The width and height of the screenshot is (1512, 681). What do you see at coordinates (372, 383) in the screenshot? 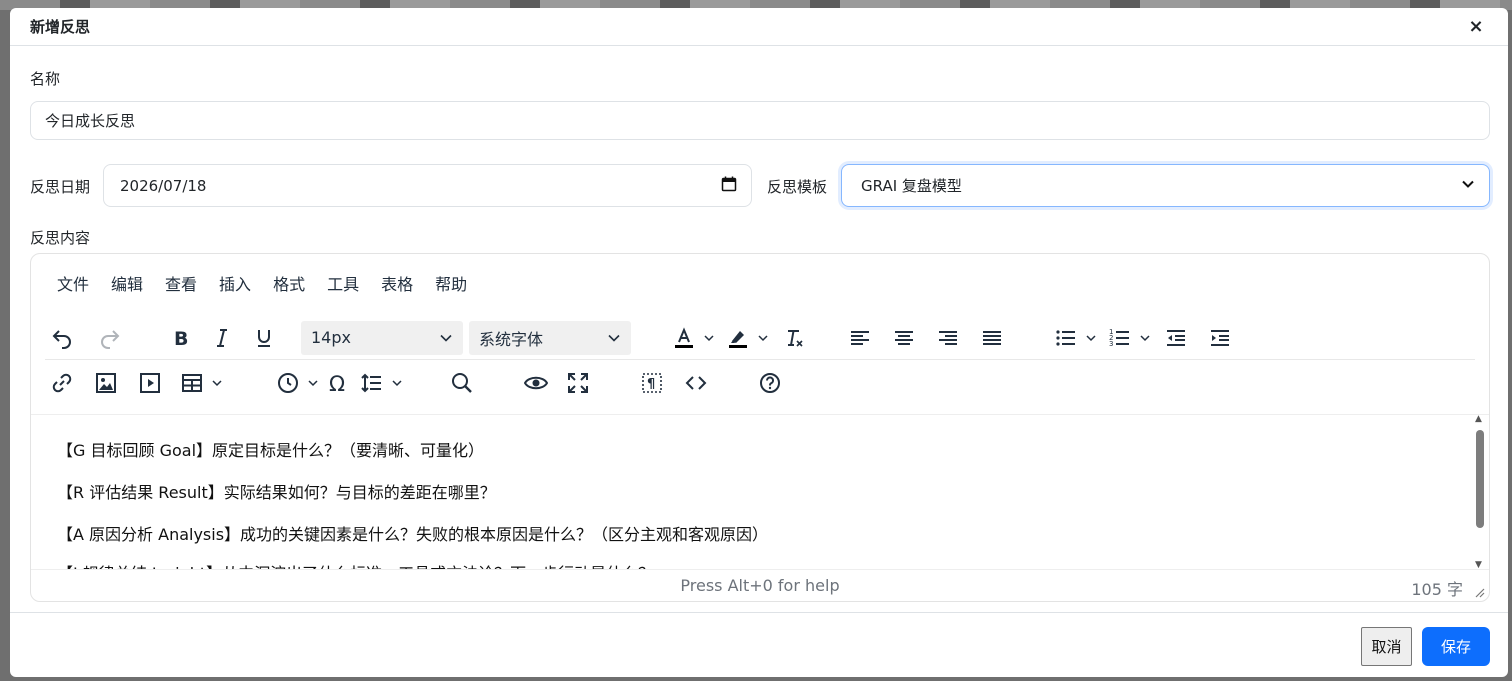
I see `line-height-icon` at bounding box center [372, 383].